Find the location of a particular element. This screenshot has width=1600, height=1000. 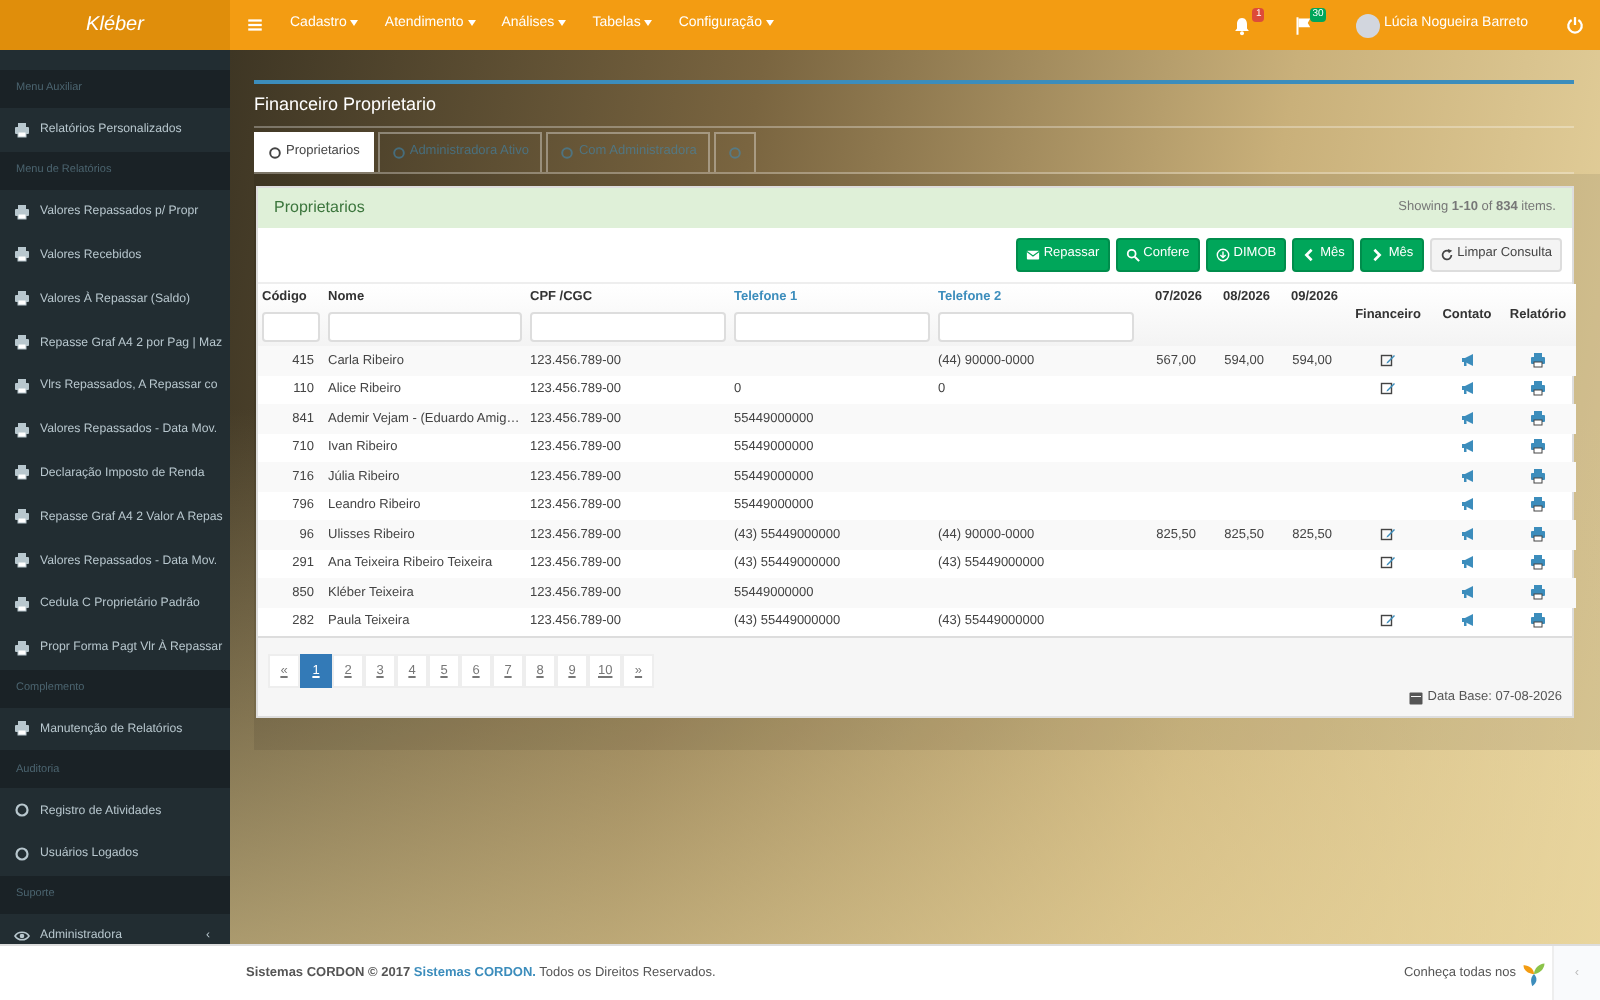

calendar-icon is located at coordinates (1415, 698).